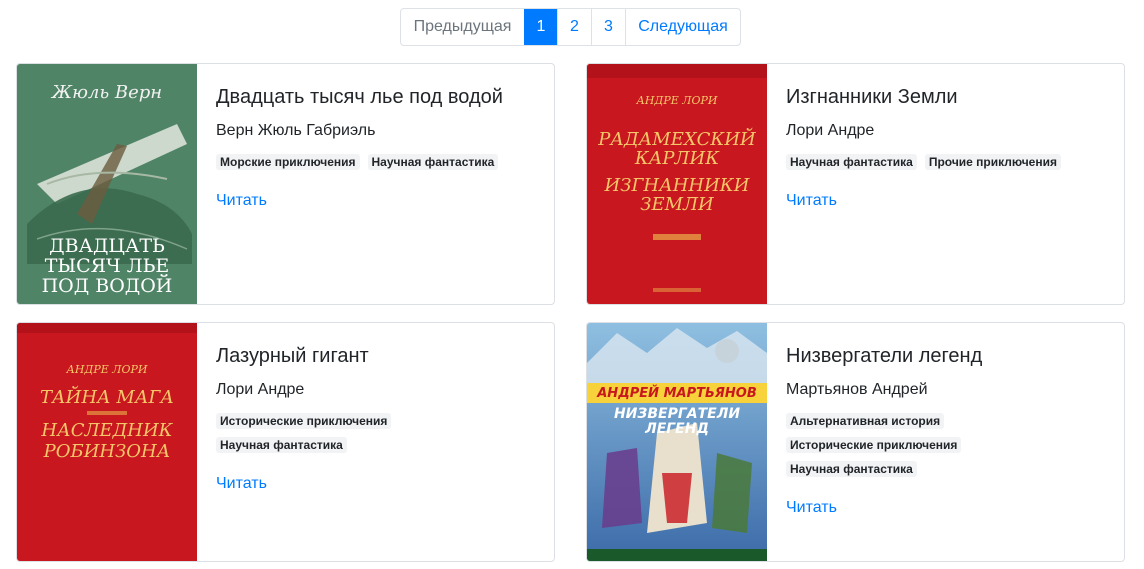 Image resolution: width=1144 pixels, height=569 pixels. Describe the element at coordinates (992, 162) in the screenshot. I see `genre-tag: Прочие приключения` at that location.